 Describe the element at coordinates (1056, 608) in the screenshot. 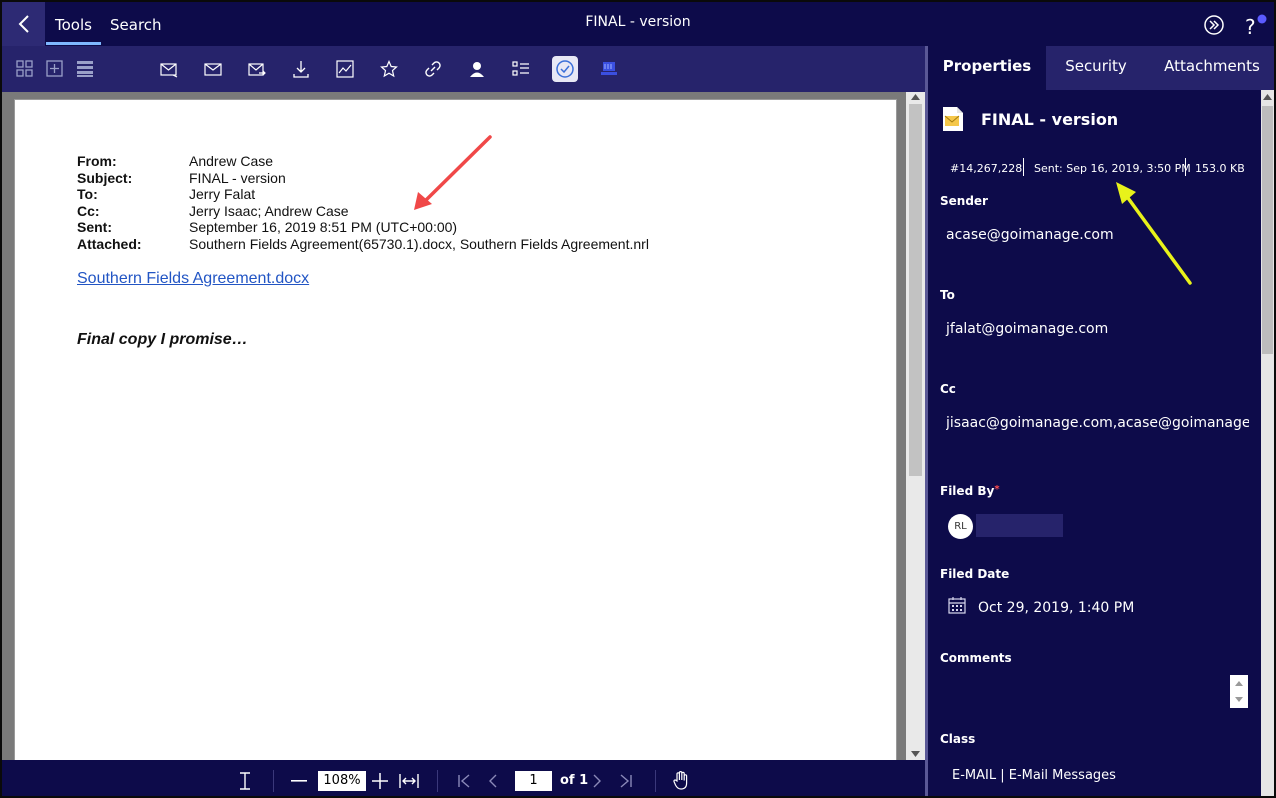

I see `filed-date-value: Oct 29, 2019, 1:40 PM` at that location.